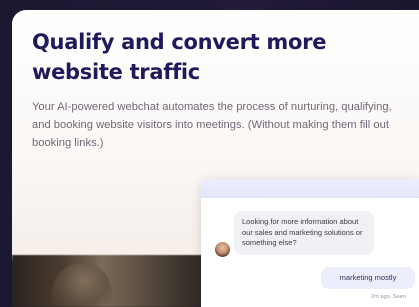  What do you see at coordinates (179, 57) in the screenshot?
I see `hero-headline: Qualify and convert more website traffic` at bounding box center [179, 57].